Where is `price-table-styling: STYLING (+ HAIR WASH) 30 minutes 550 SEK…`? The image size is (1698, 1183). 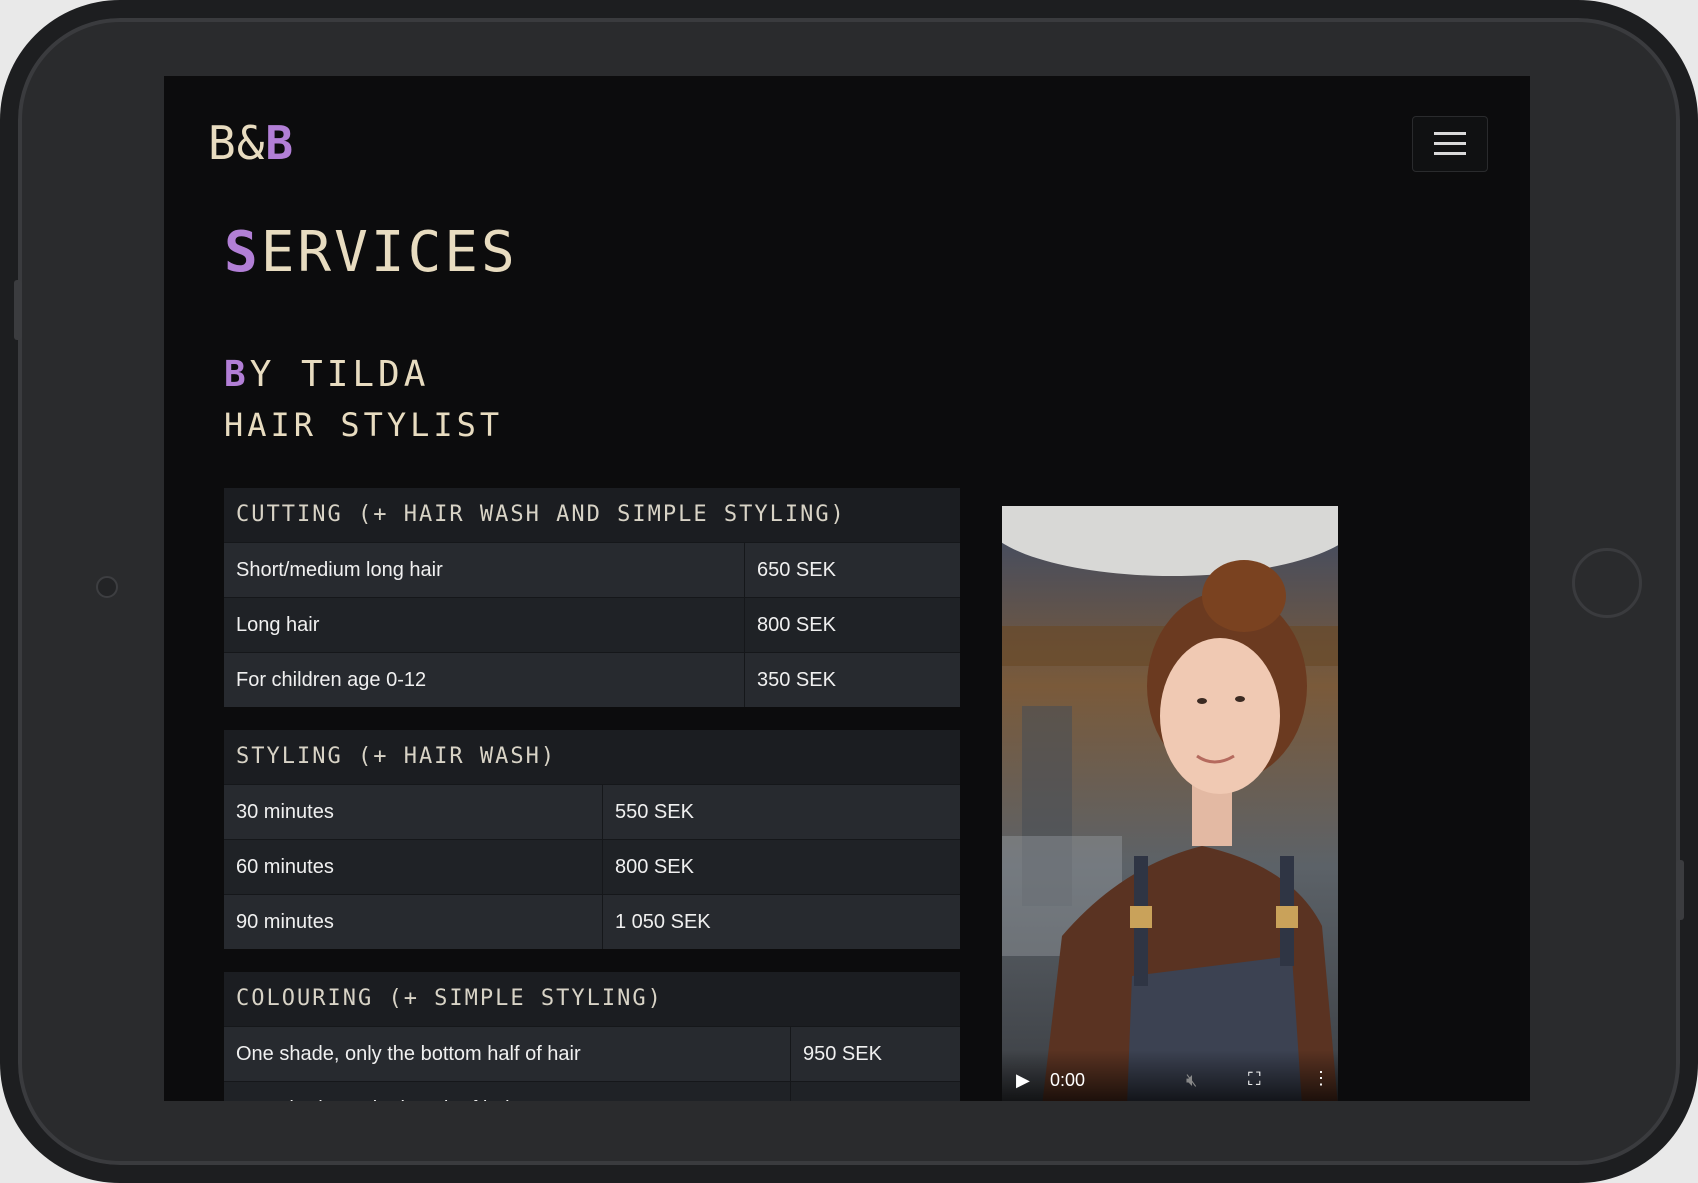
price-table-styling: STYLING (+ HAIR WASH) 30 minutes 550 SEK… is located at coordinates (592, 839).